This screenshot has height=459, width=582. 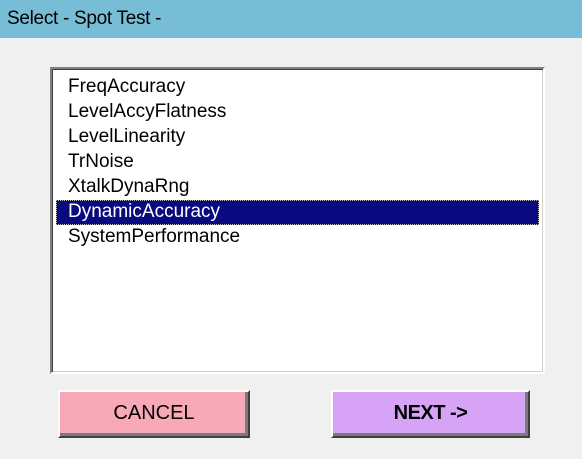 I want to click on list-item-dynamic-accuracy: DynamicAccuracy, so click(x=297, y=212).